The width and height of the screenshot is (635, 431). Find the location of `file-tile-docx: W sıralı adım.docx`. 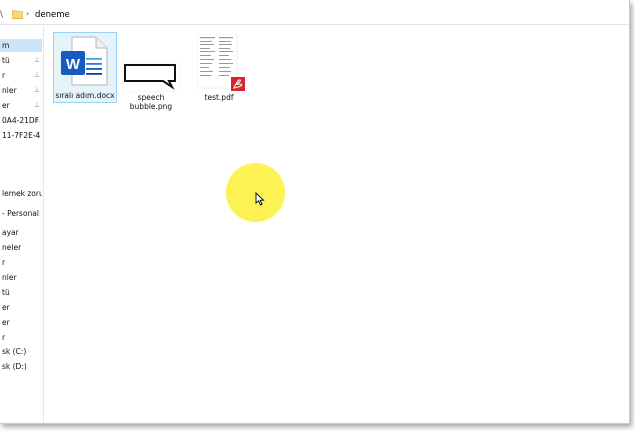

file-tile-docx: W sıralı adım.docx is located at coordinates (85, 67).